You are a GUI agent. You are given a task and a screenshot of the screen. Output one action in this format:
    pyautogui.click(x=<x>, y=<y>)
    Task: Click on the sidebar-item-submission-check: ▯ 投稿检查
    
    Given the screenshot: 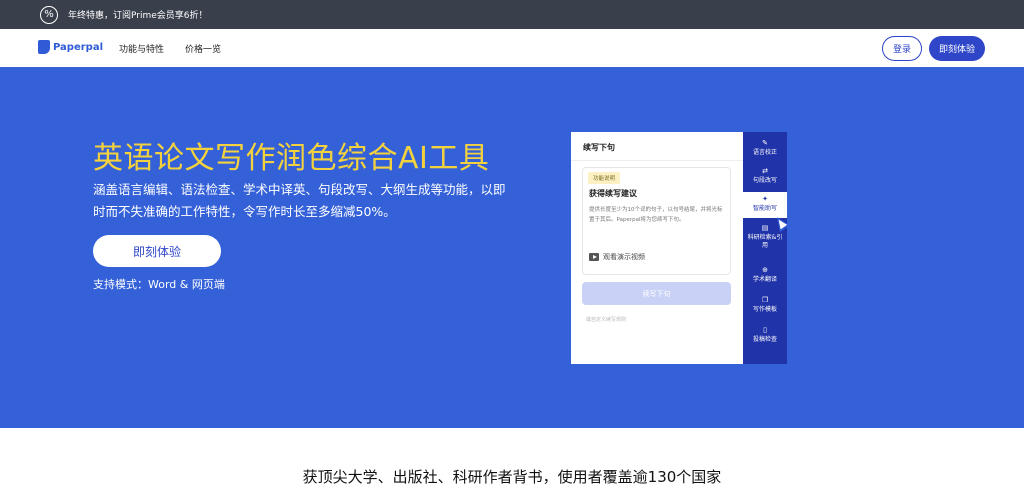 What is the action you would take?
    pyautogui.click(x=765, y=336)
    